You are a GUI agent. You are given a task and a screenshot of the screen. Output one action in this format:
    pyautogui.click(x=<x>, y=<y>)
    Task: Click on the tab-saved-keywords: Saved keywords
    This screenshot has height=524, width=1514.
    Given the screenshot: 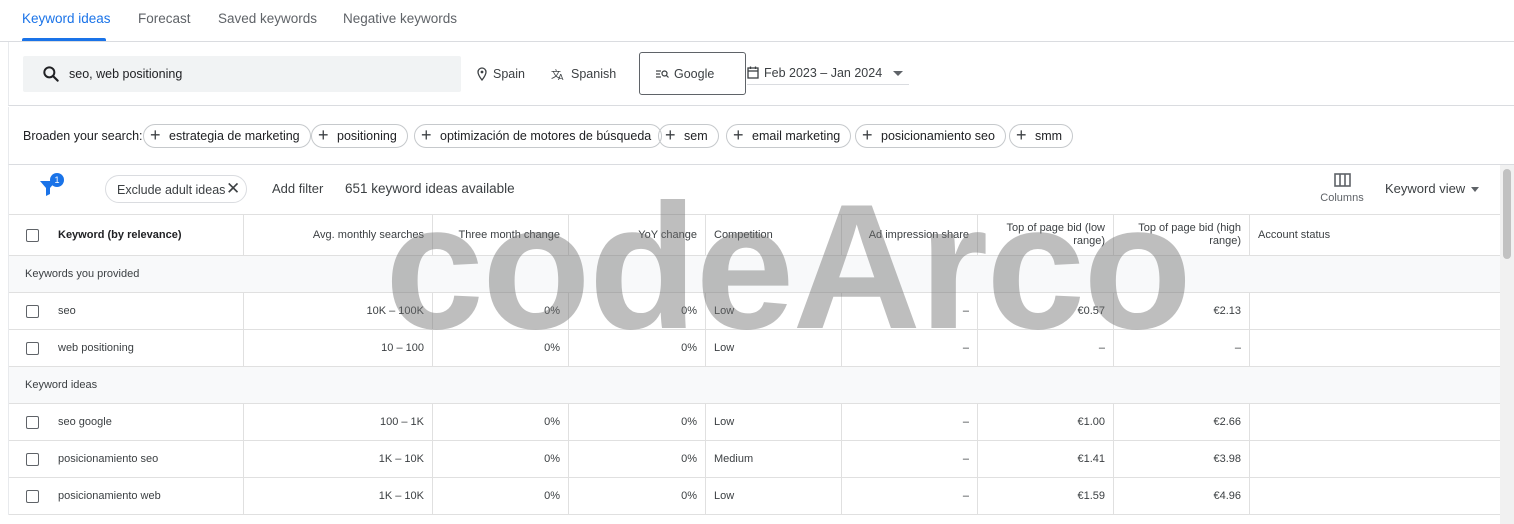 What is the action you would take?
    pyautogui.click(x=267, y=18)
    